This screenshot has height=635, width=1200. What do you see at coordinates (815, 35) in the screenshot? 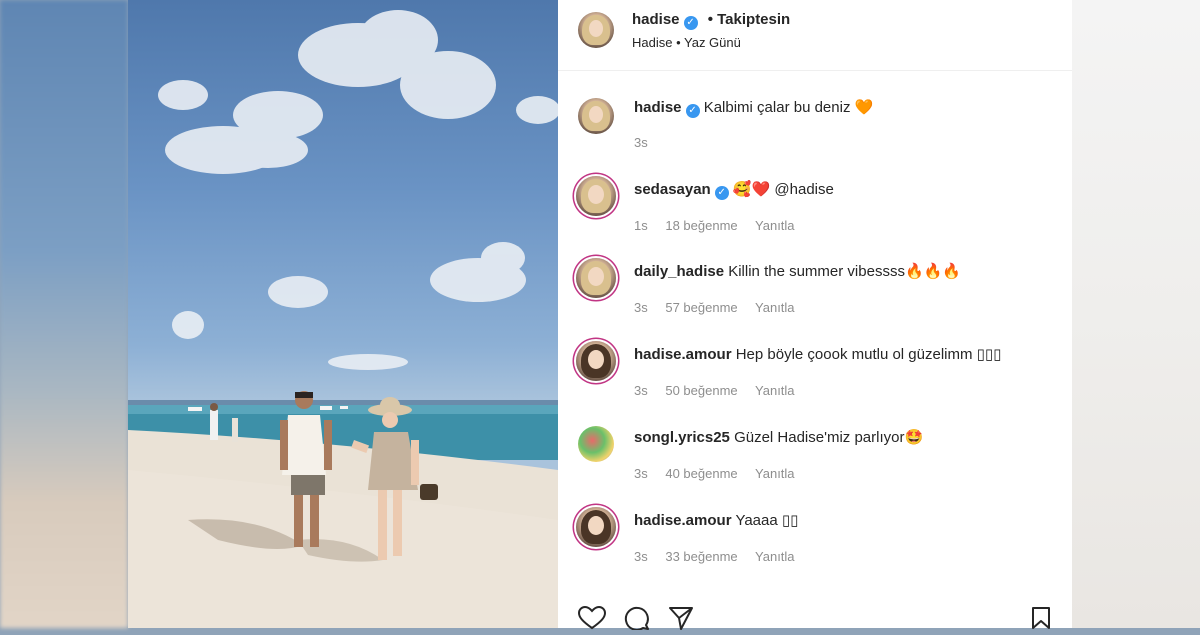
I see `post-header: hadise ✓ • Takiptesin Hadise • Yaz Günü` at bounding box center [815, 35].